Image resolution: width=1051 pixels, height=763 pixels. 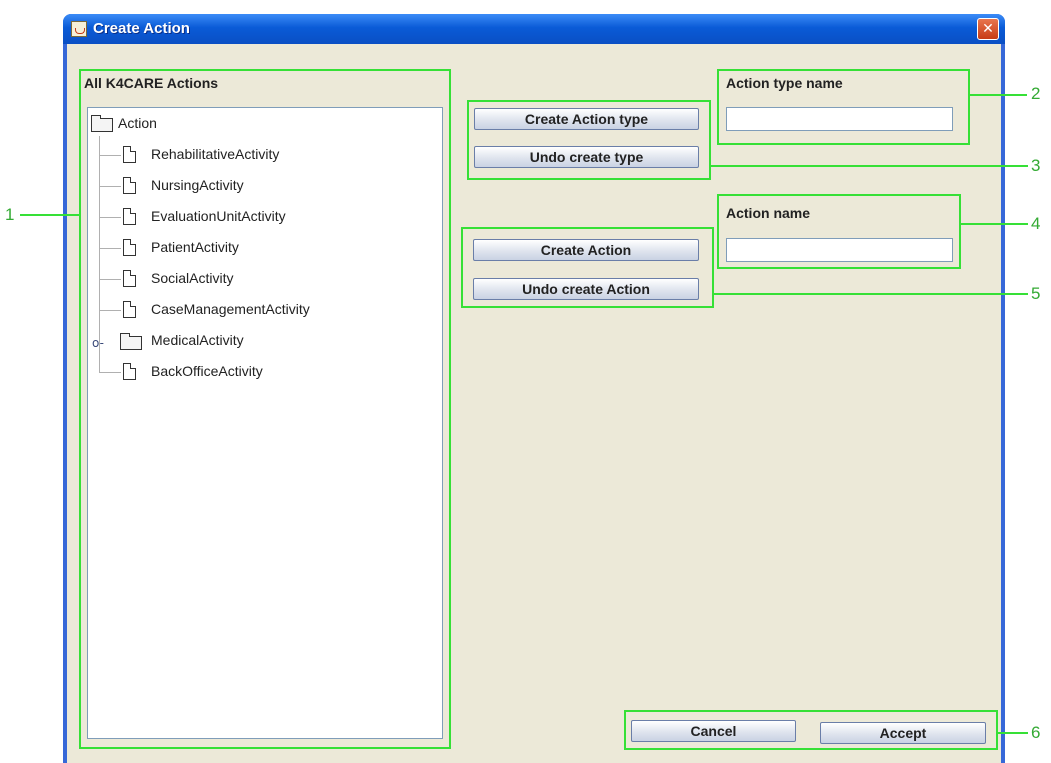 I want to click on callout-number: 4, so click(x=1036, y=223).